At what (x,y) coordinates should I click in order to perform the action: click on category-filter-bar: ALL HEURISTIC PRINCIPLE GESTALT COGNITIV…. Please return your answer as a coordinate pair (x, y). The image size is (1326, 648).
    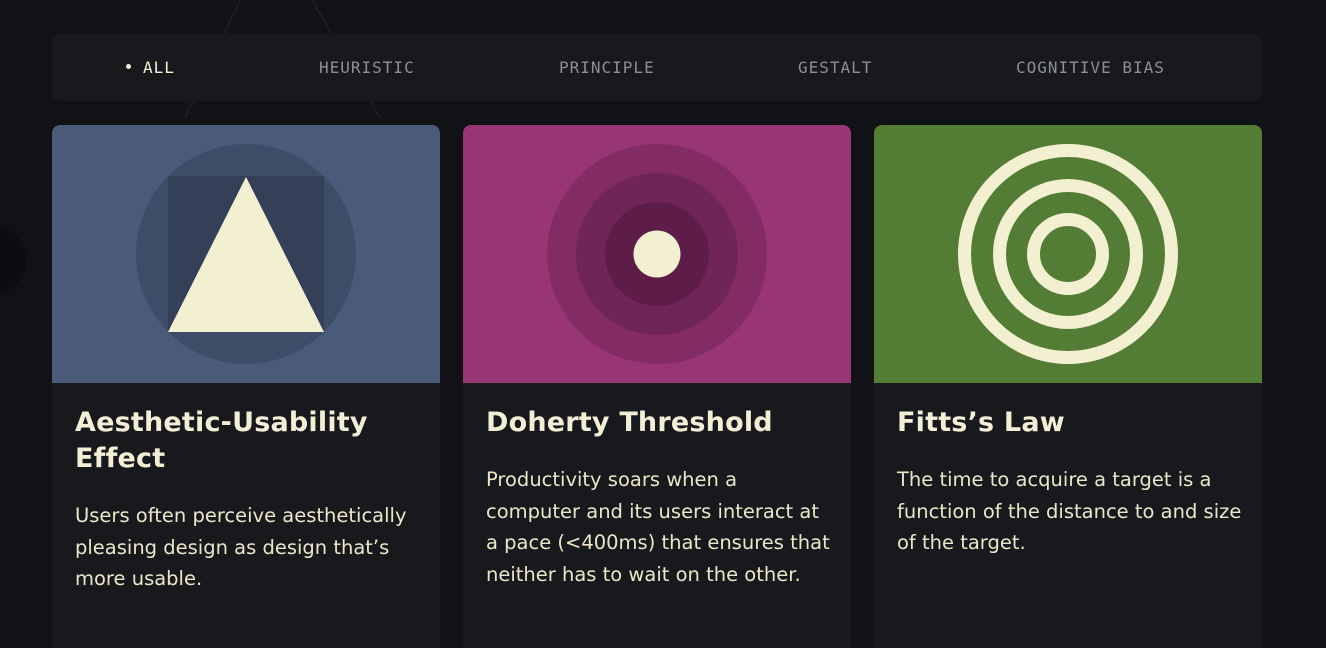
    Looking at the image, I should click on (657, 67).